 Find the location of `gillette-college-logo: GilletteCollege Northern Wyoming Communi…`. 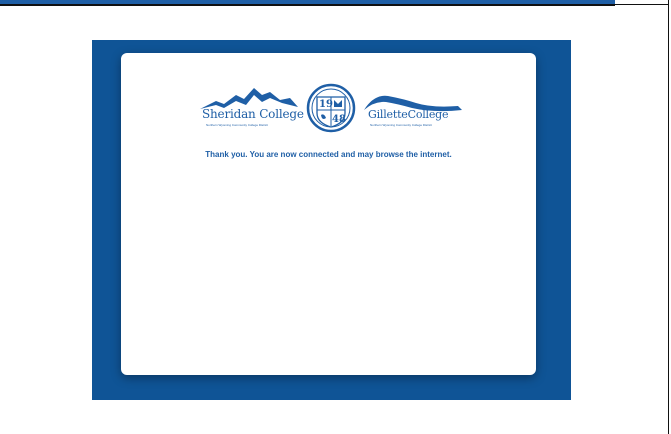

gillette-college-logo: GilletteCollege Northern Wyoming Communi… is located at coordinates (414, 110).